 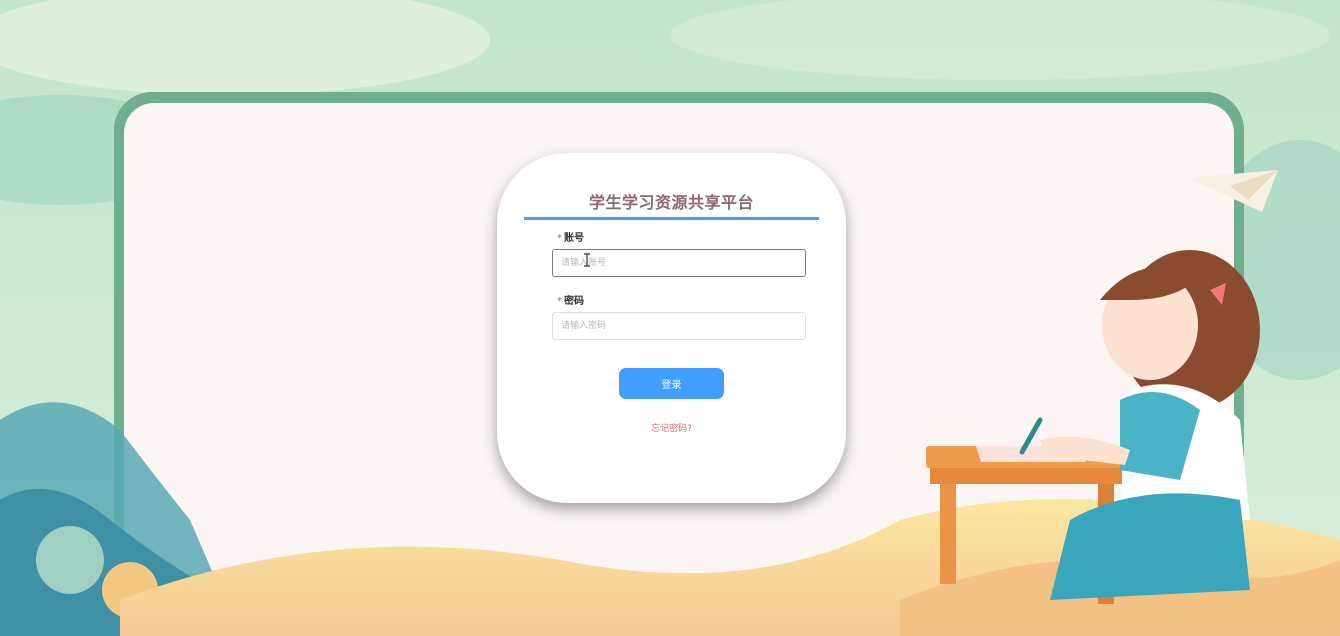 What do you see at coordinates (679, 326) in the screenshot?
I see `password-input` at bounding box center [679, 326].